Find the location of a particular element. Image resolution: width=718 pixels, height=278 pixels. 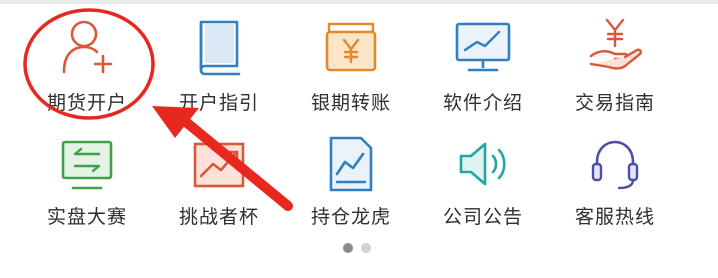

menu-item-challenger-cup: 挑战者杯 is located at coordinates (219, 114).